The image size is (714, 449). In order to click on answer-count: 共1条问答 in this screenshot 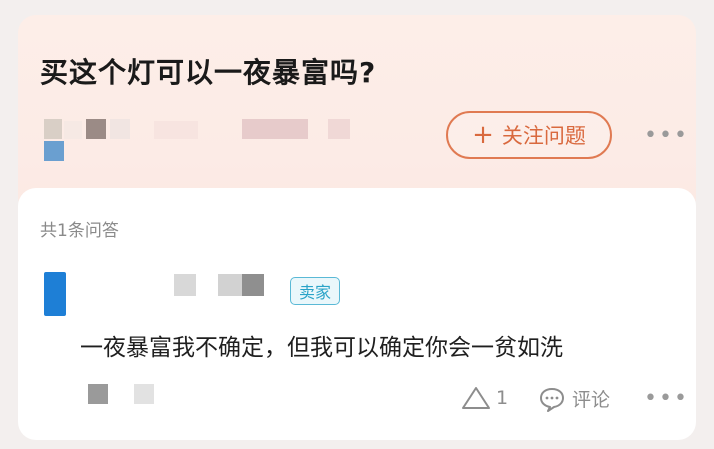, I will do `click(79, 231)`.